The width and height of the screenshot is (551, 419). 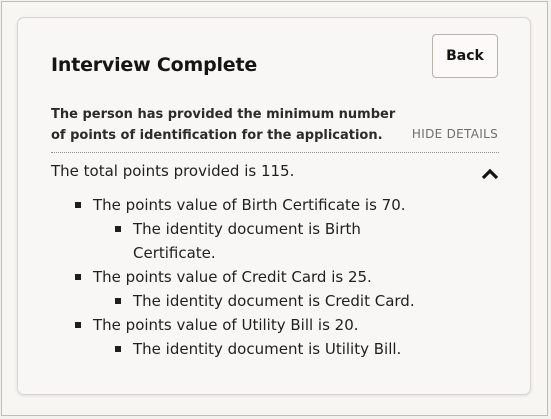 I want to click on divider, so click(x=275, y=152).